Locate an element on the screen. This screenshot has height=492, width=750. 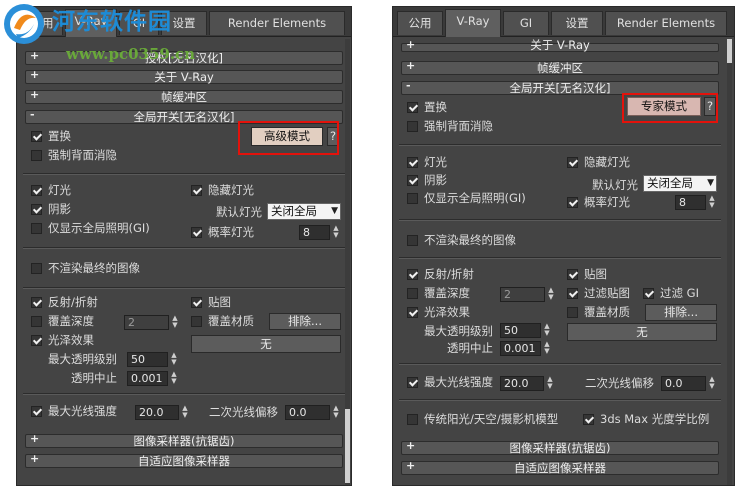
tab-render-elements: Render Elements is located at coordinates (666, 23).